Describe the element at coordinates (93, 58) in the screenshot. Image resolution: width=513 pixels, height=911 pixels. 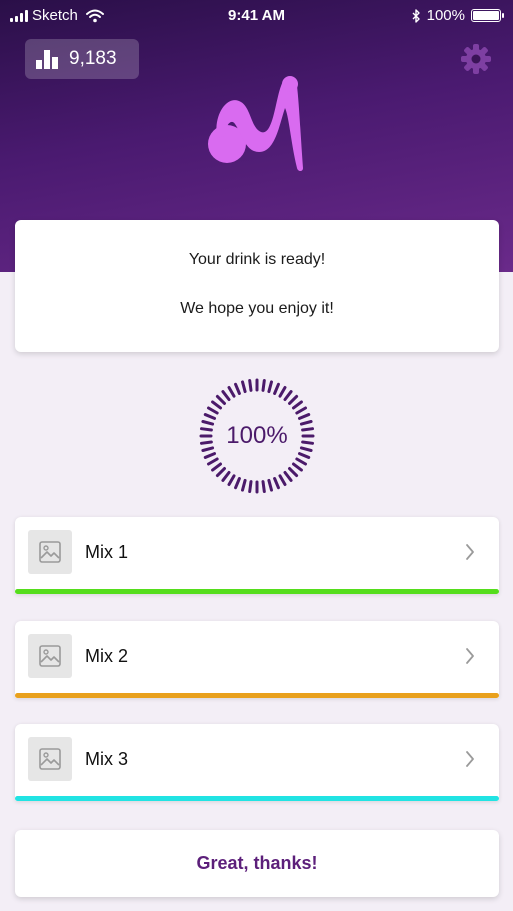
I see `score-value: 9,183` at that location.